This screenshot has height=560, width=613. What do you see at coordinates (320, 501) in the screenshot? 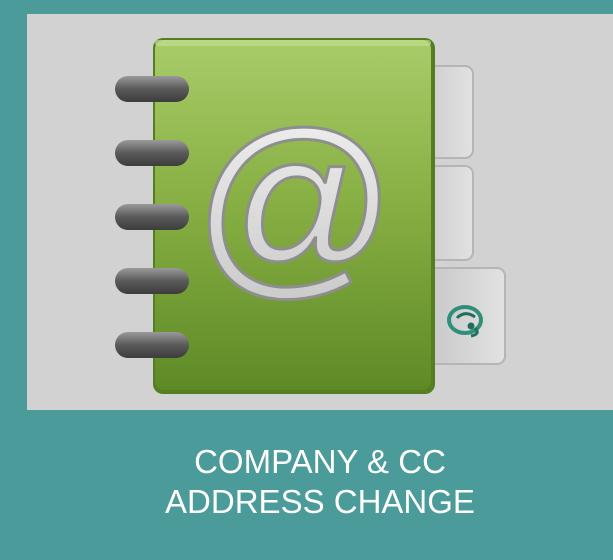
I see `caption-line-2: ADDRESS CHANGE` at bounding box center [320, 501].